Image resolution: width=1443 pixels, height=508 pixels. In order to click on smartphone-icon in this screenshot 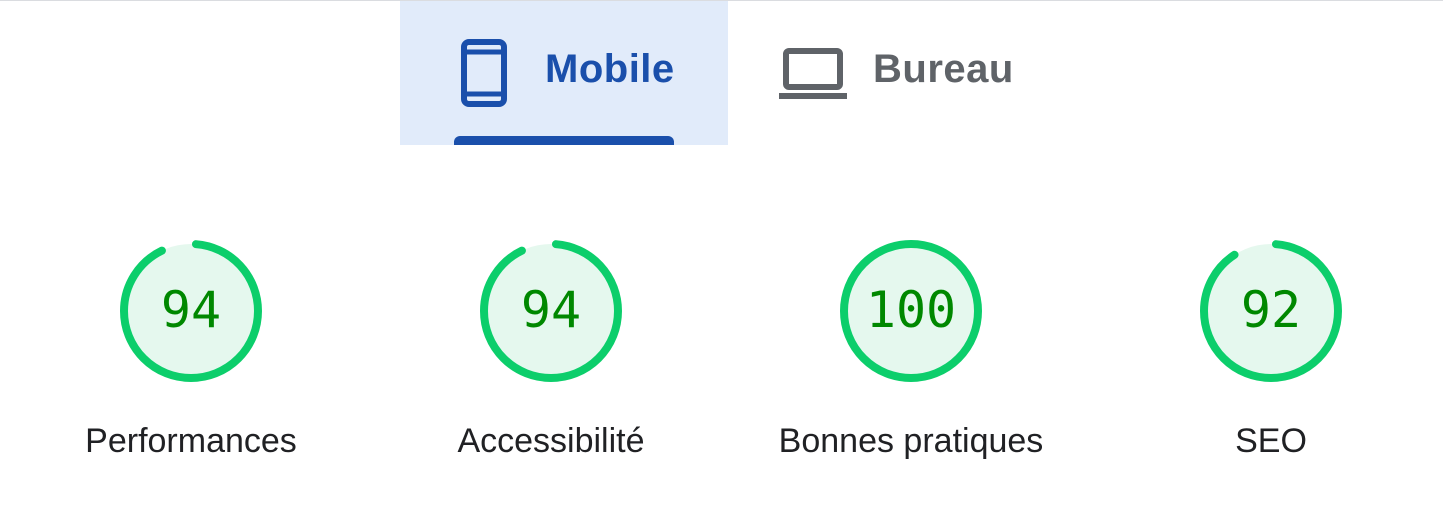, I will do `click(484, 75)`.